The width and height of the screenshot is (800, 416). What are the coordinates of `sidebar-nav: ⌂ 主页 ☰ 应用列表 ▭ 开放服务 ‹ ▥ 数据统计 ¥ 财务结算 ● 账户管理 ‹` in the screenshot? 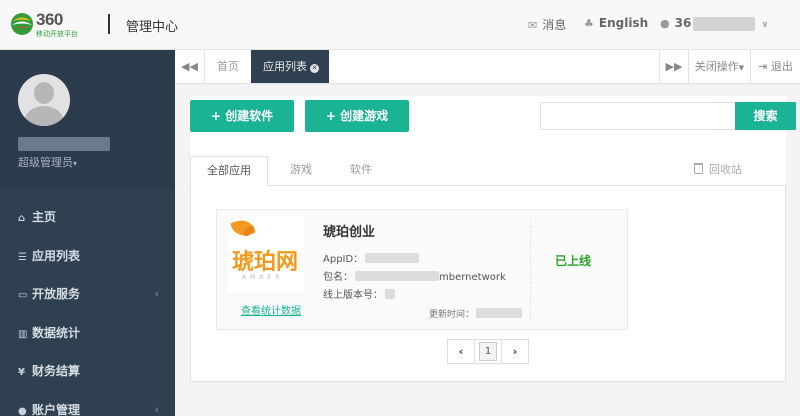 It's located at (87, 307).